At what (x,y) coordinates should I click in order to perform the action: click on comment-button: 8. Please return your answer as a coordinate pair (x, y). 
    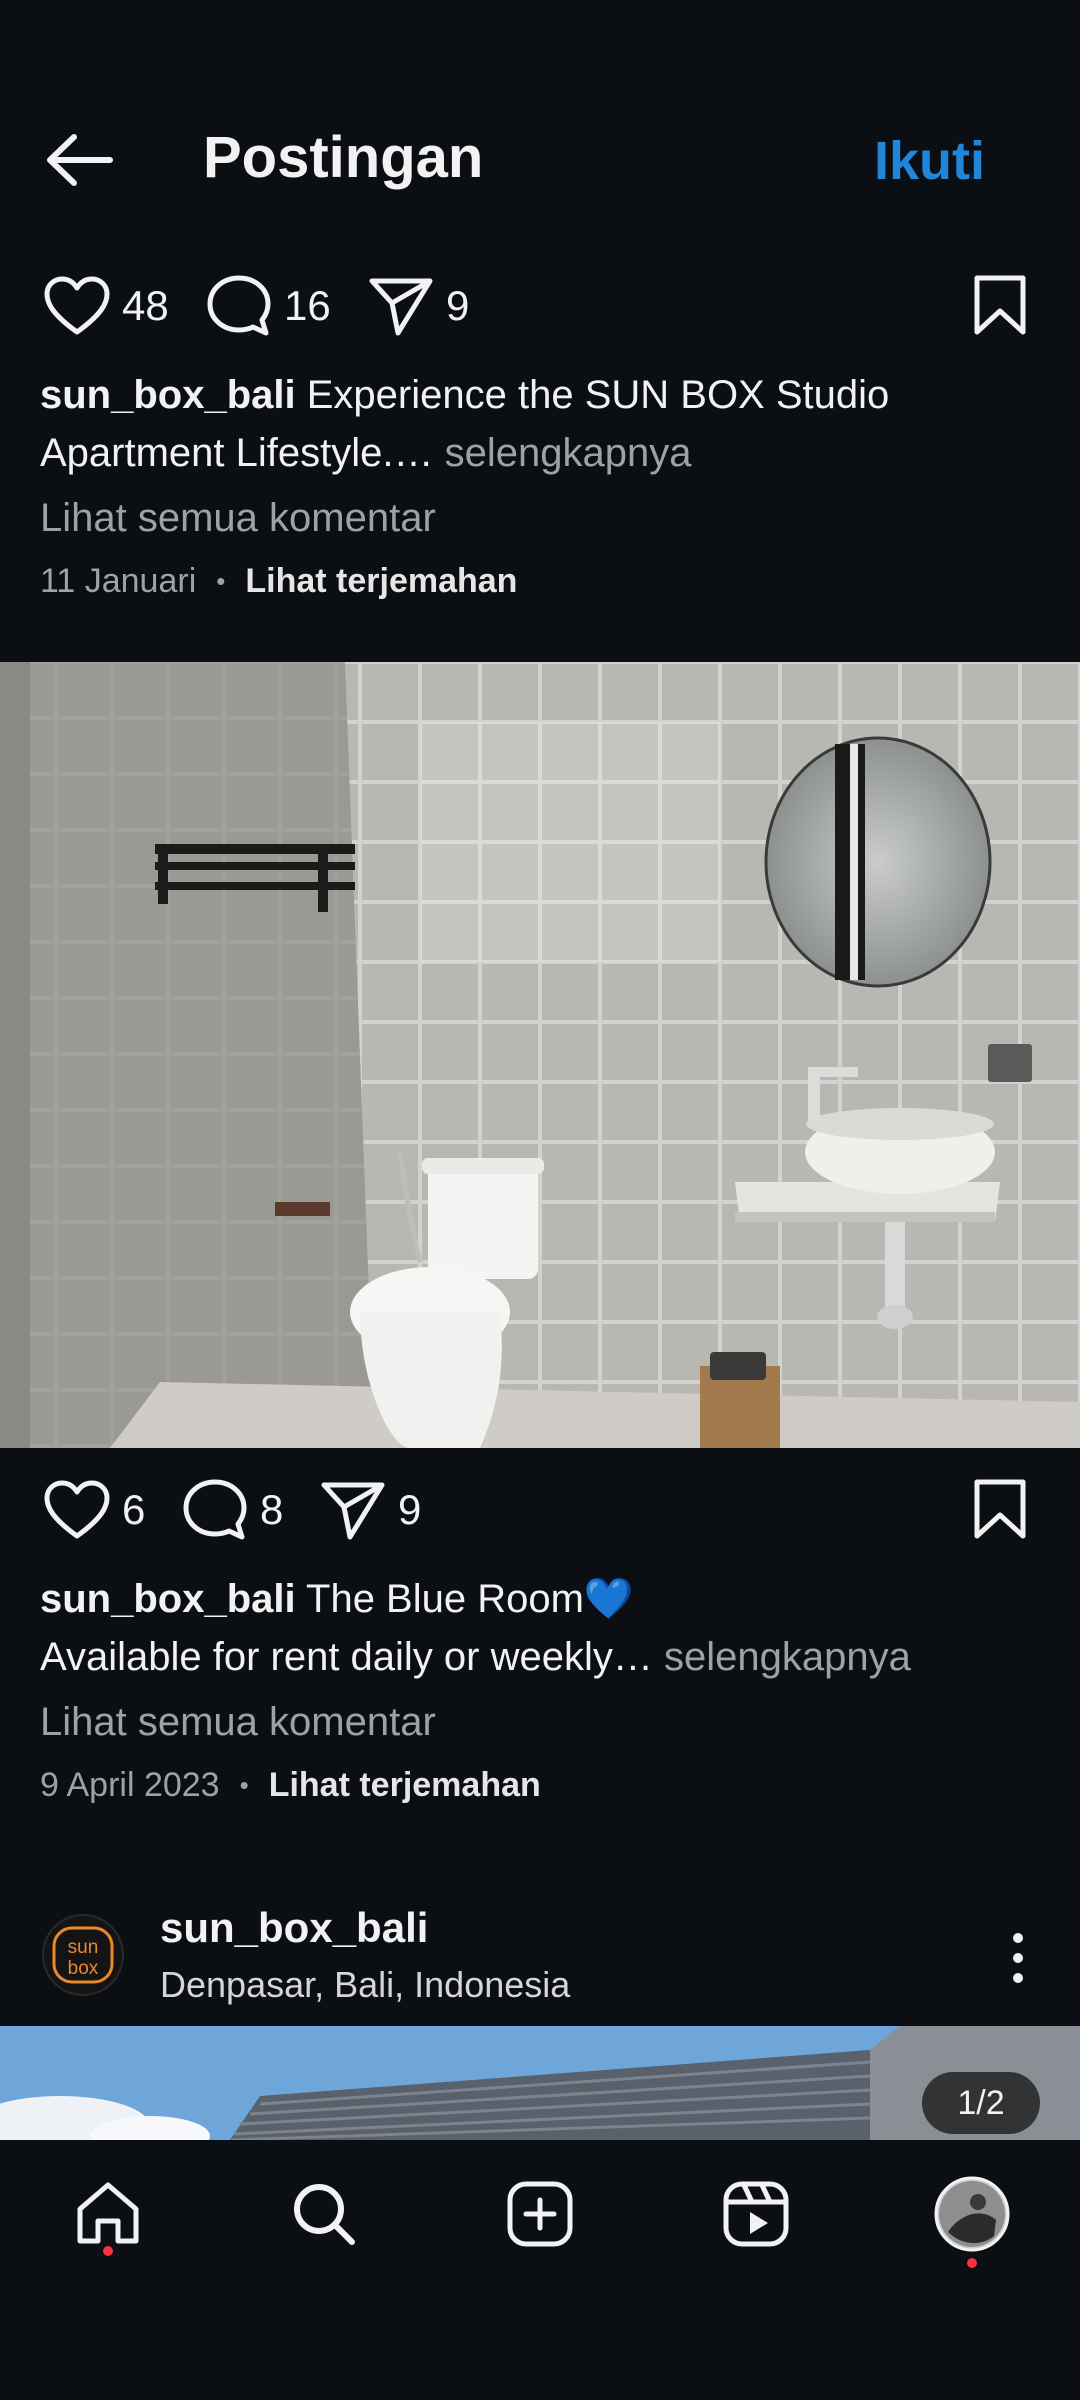
    Looking at the image, I should click on (232, 1510).